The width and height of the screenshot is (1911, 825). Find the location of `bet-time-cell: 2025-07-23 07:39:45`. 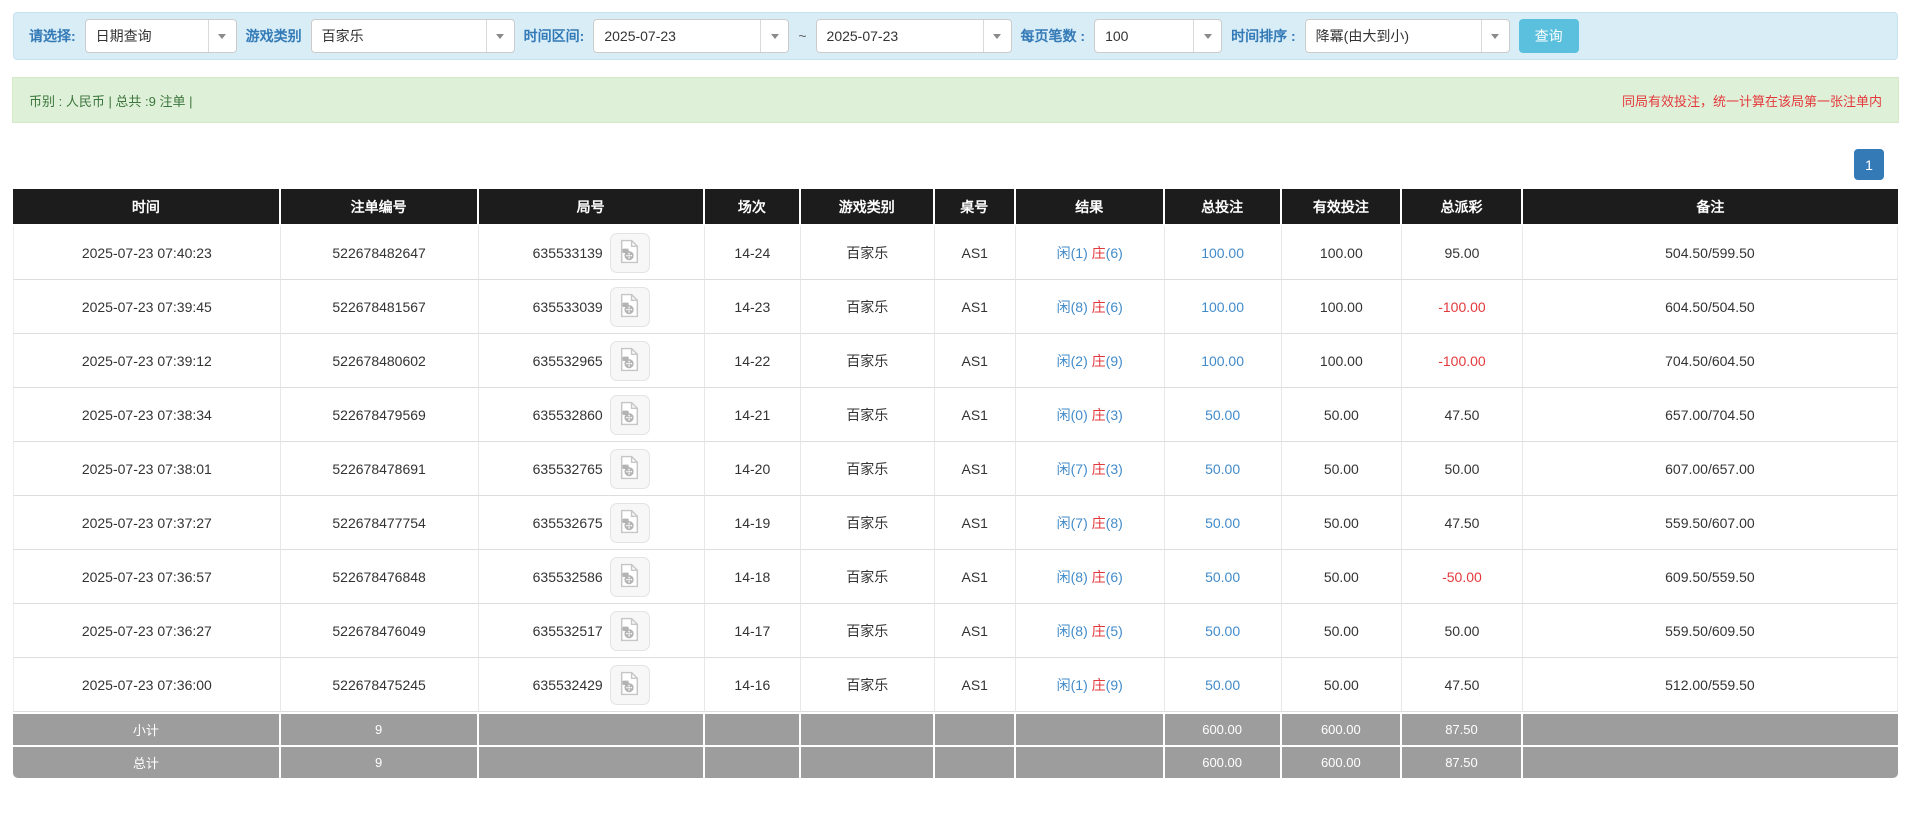

bet-time-cell: 2025-07-23 07:39:45 is located at coordinates (147, 307).